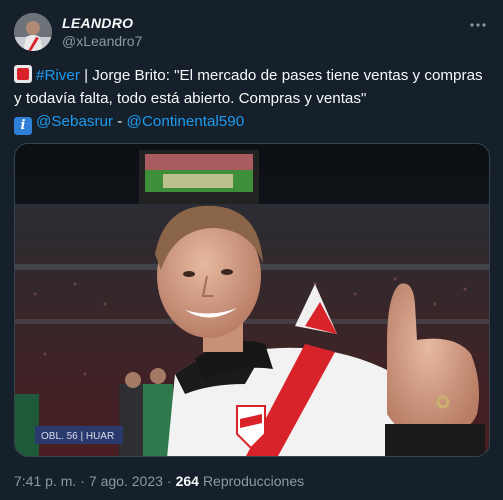 This screenshot has height=500, width=503. Describe the element at coordinates (23, 74) in the screenshot. I see `red-square-emoji-icon` at that location.